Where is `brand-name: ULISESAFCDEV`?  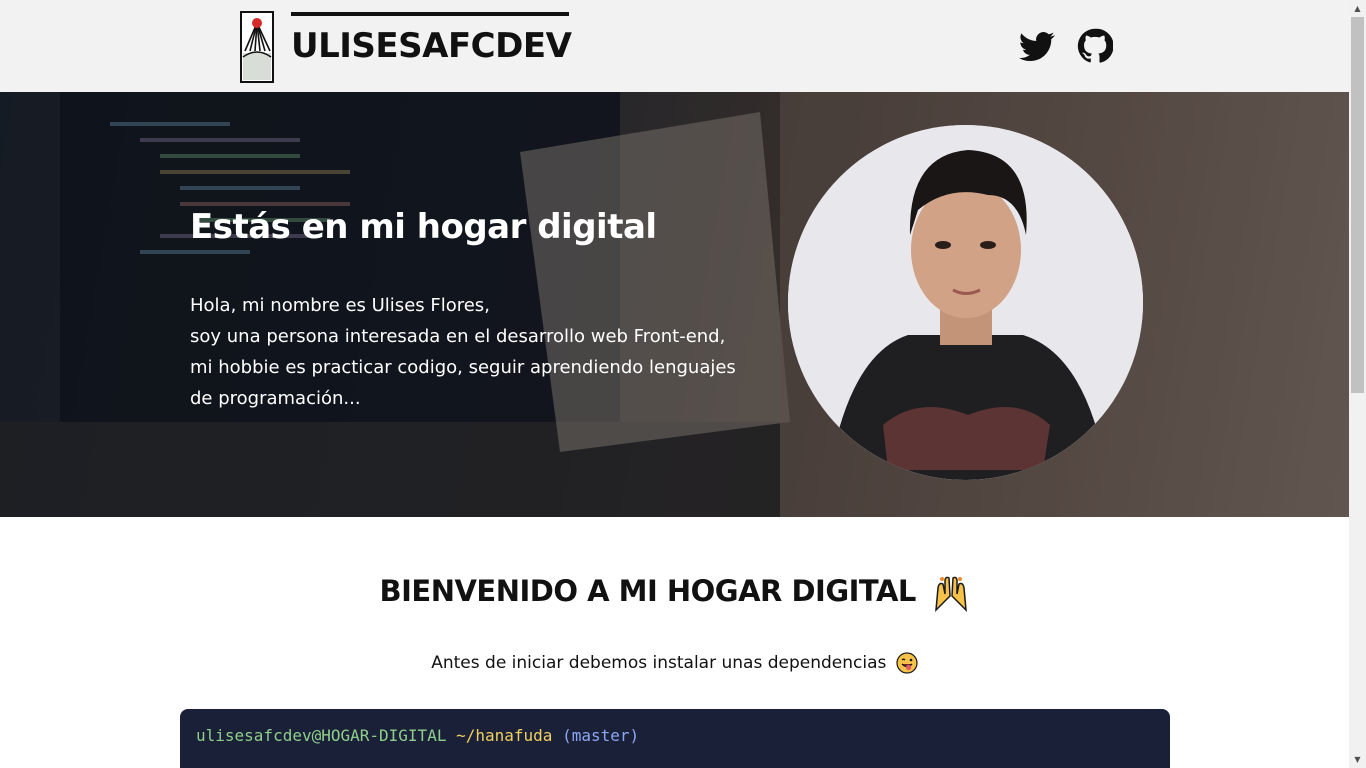 brand-name: ULISESAFCDEV is located at coordinates (431, 46).